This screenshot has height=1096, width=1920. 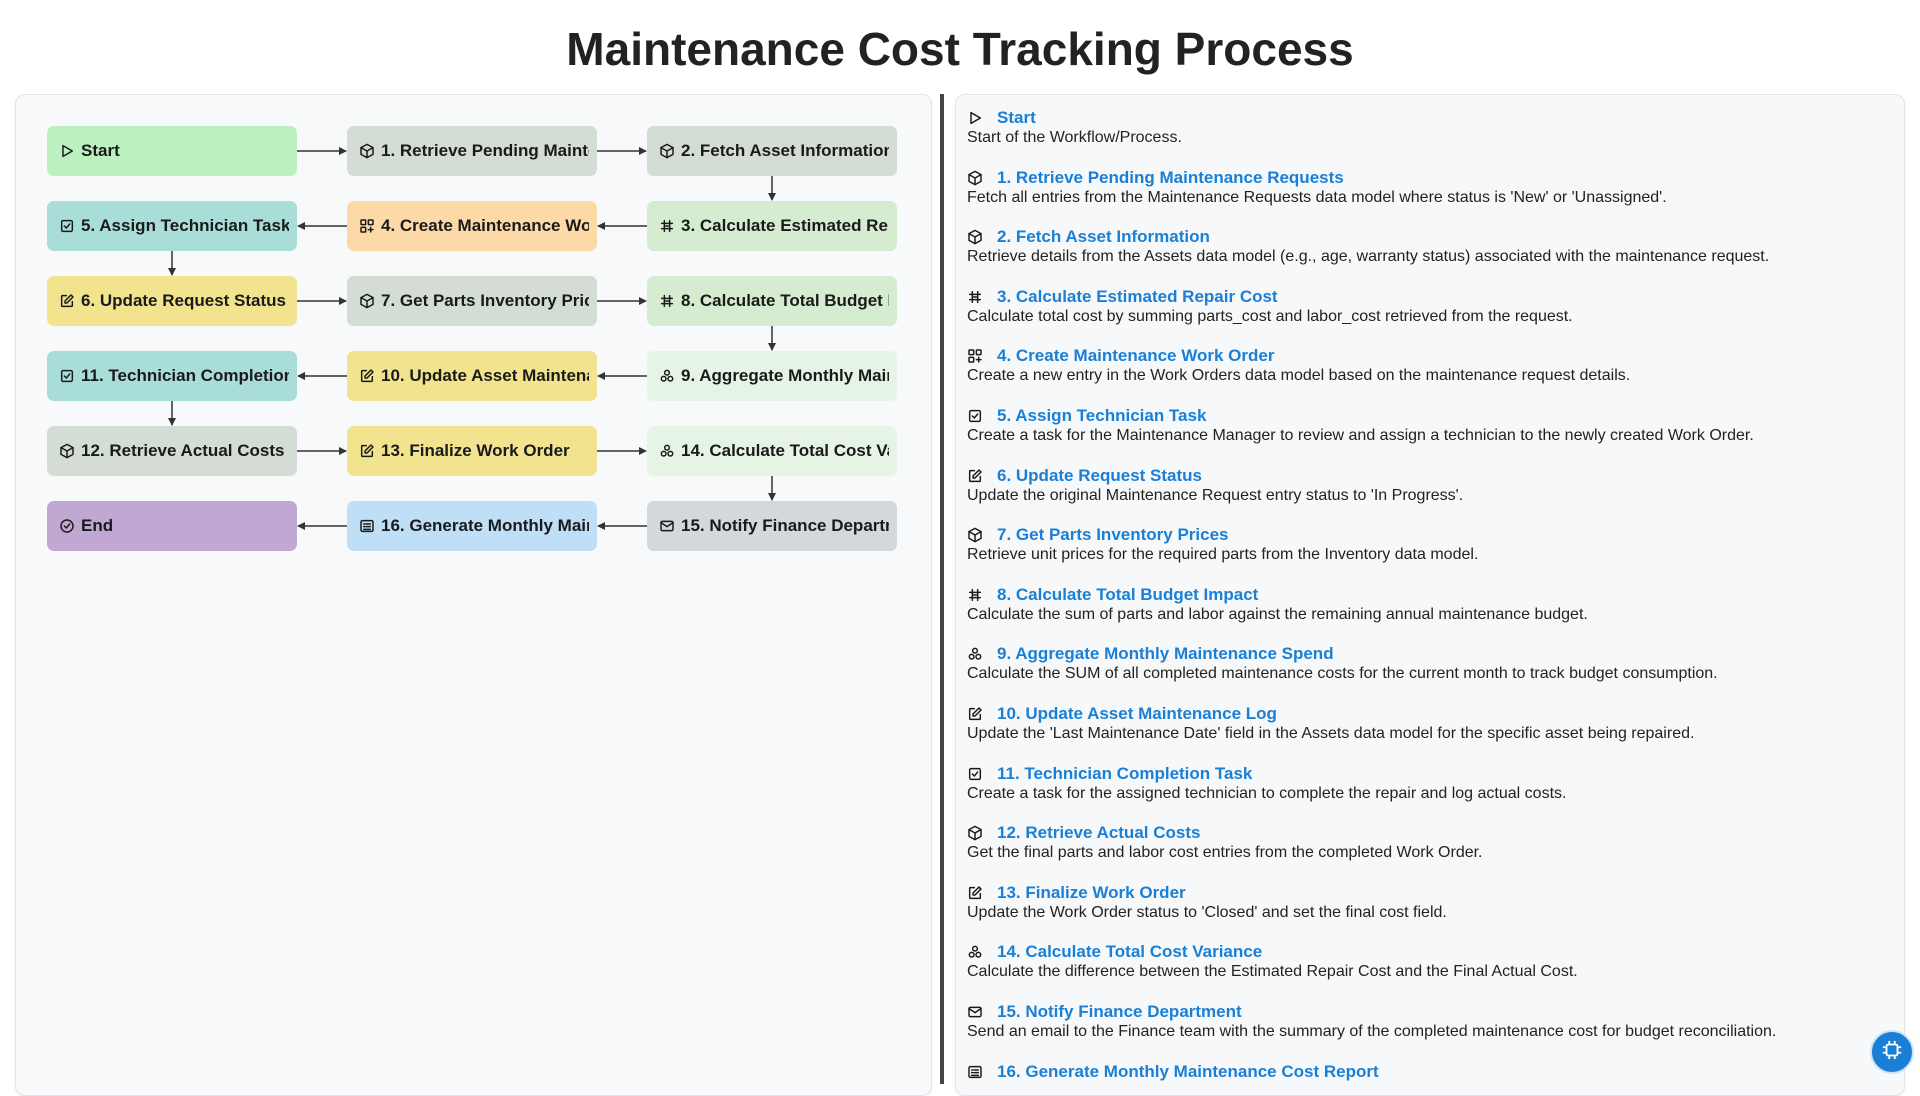 What do you see at coordinates (785, 300) in the screenshot?
I see `flow-node-label: 8. Calculate Total Budget Impact` at bounding box center [785, 300].